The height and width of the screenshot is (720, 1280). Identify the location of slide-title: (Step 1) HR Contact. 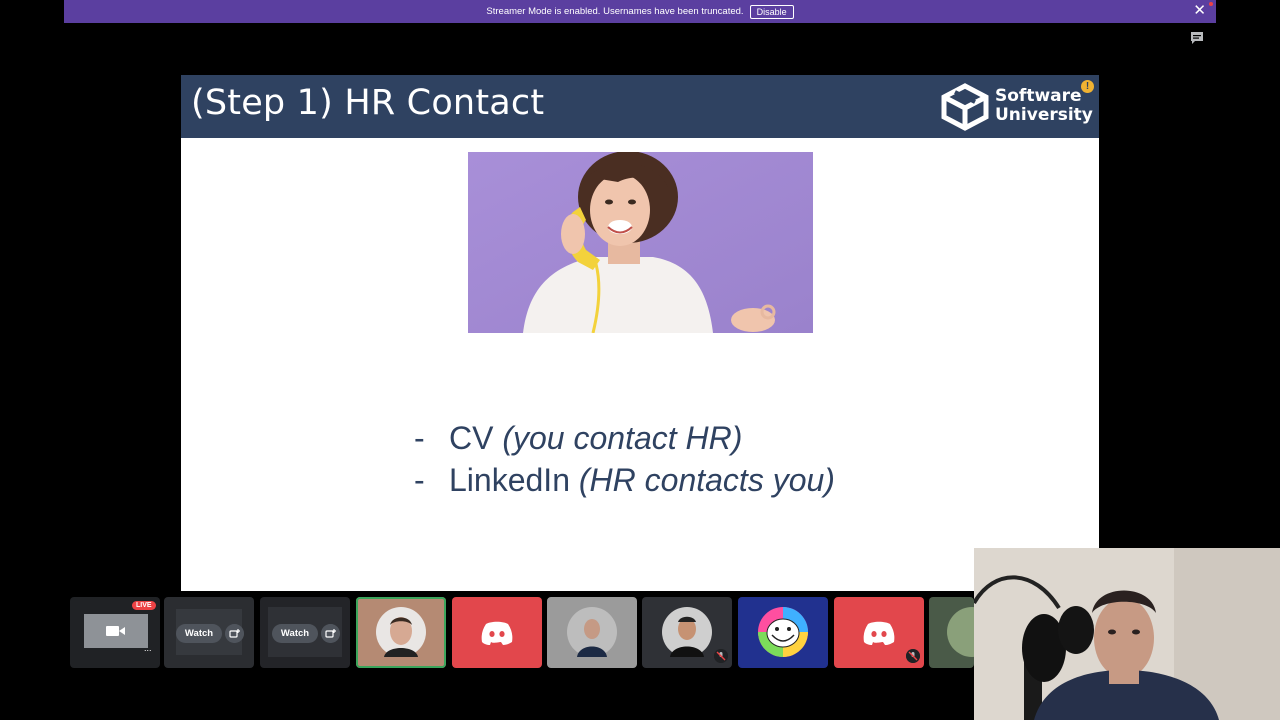
(368, 103).